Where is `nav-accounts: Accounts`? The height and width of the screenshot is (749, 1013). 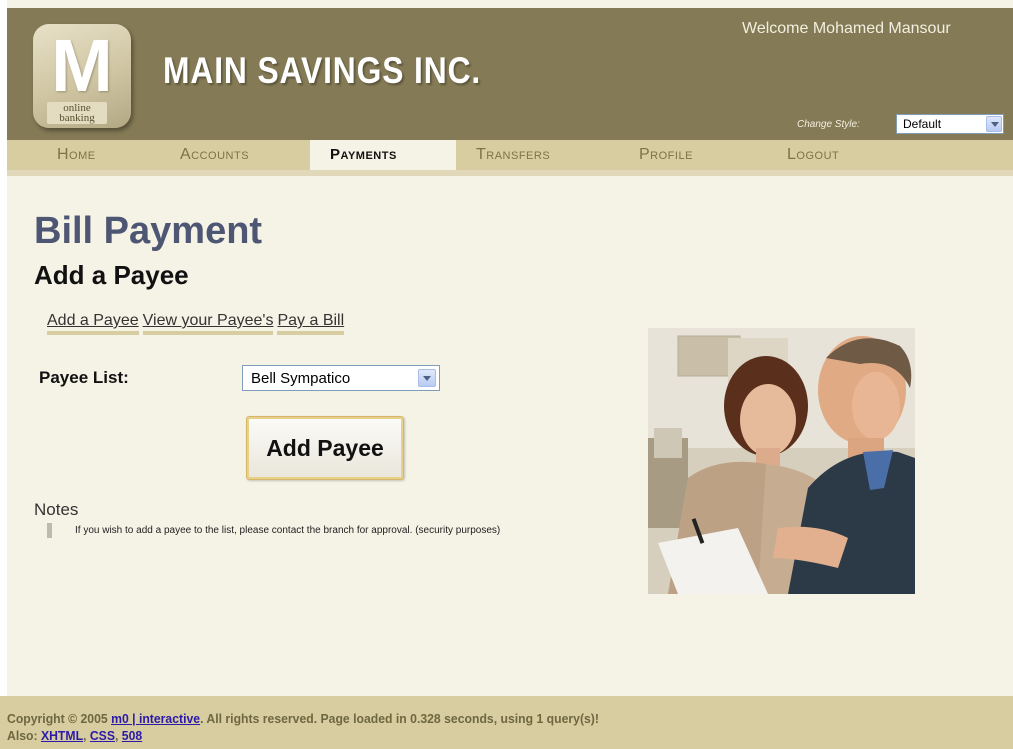 nav-accounts: Accounts is located at coordinates (214, 155).